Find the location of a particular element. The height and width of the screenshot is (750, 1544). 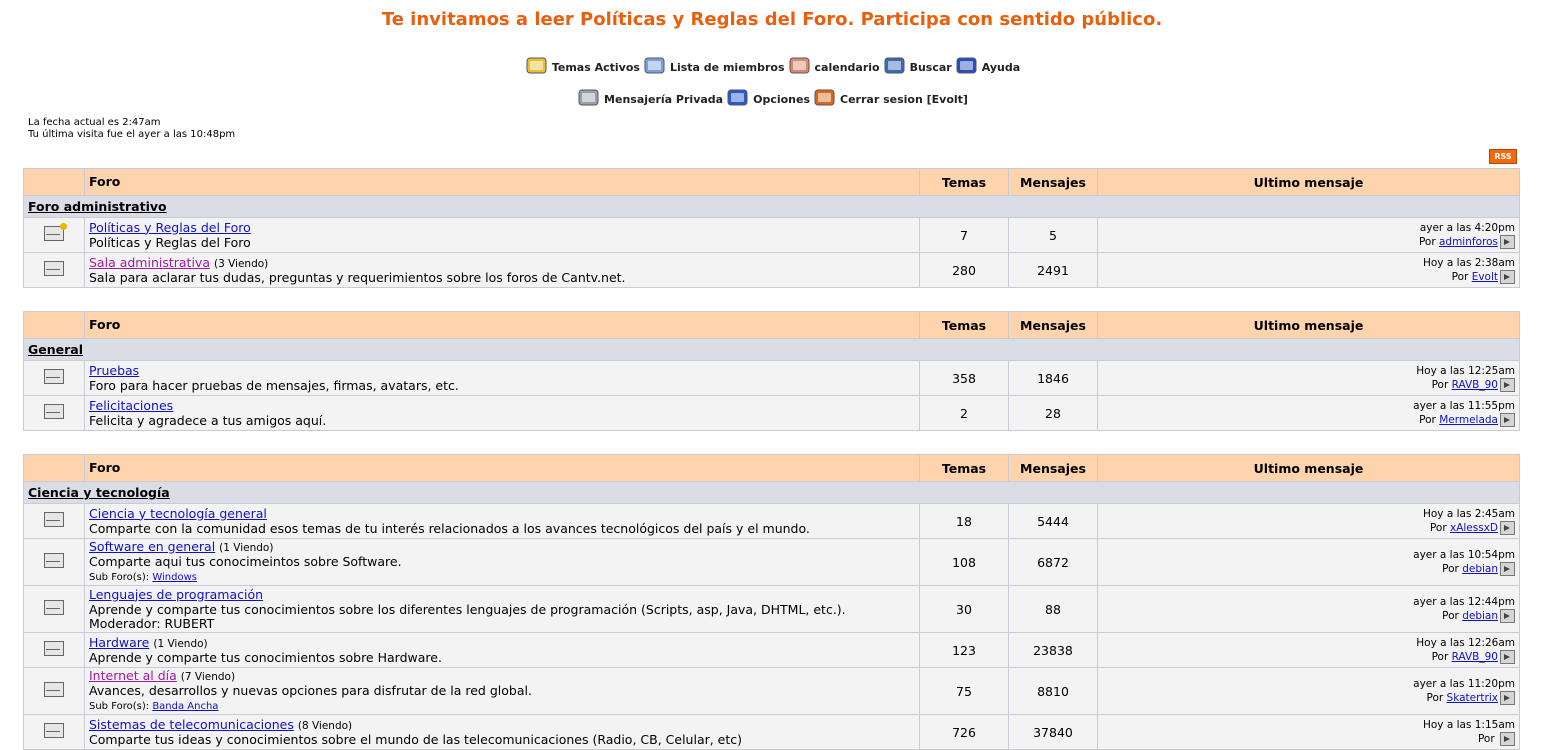

post-count: 8810 is located at coordinates (1053, 691).